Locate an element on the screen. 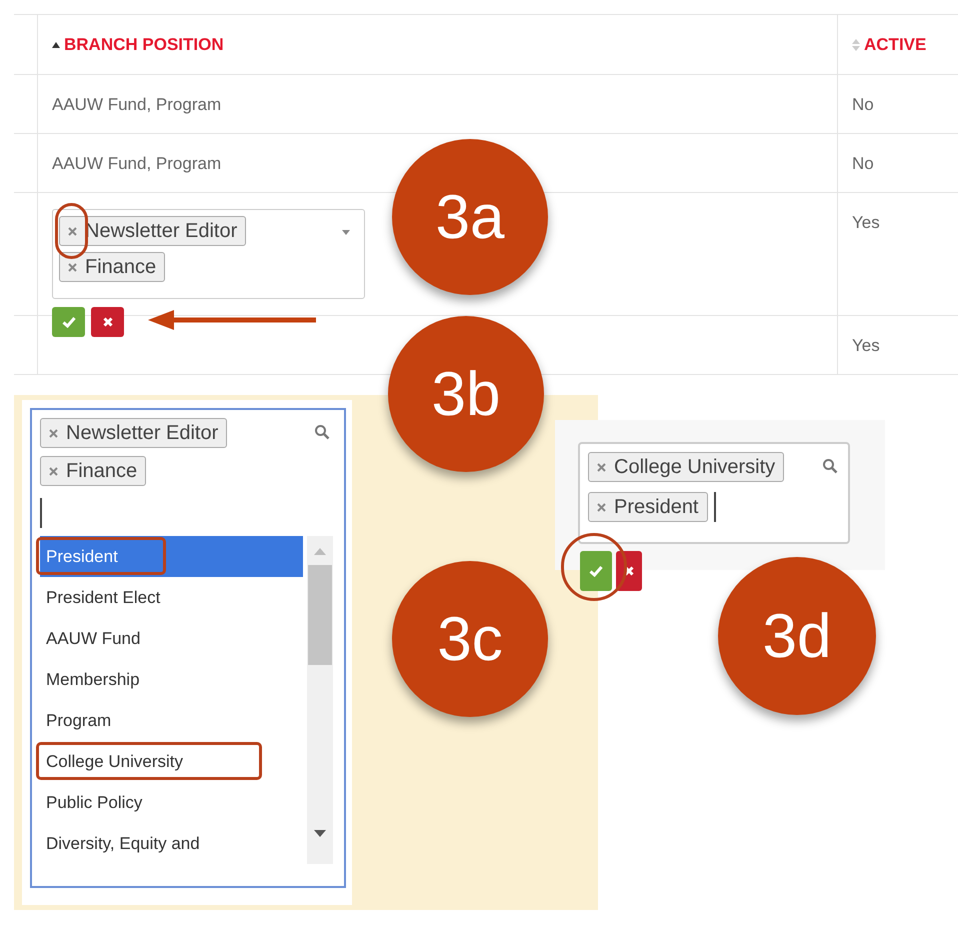 This screenshot has width=958, height=929. scroll-down-icon is located at coordinates (320, 833).